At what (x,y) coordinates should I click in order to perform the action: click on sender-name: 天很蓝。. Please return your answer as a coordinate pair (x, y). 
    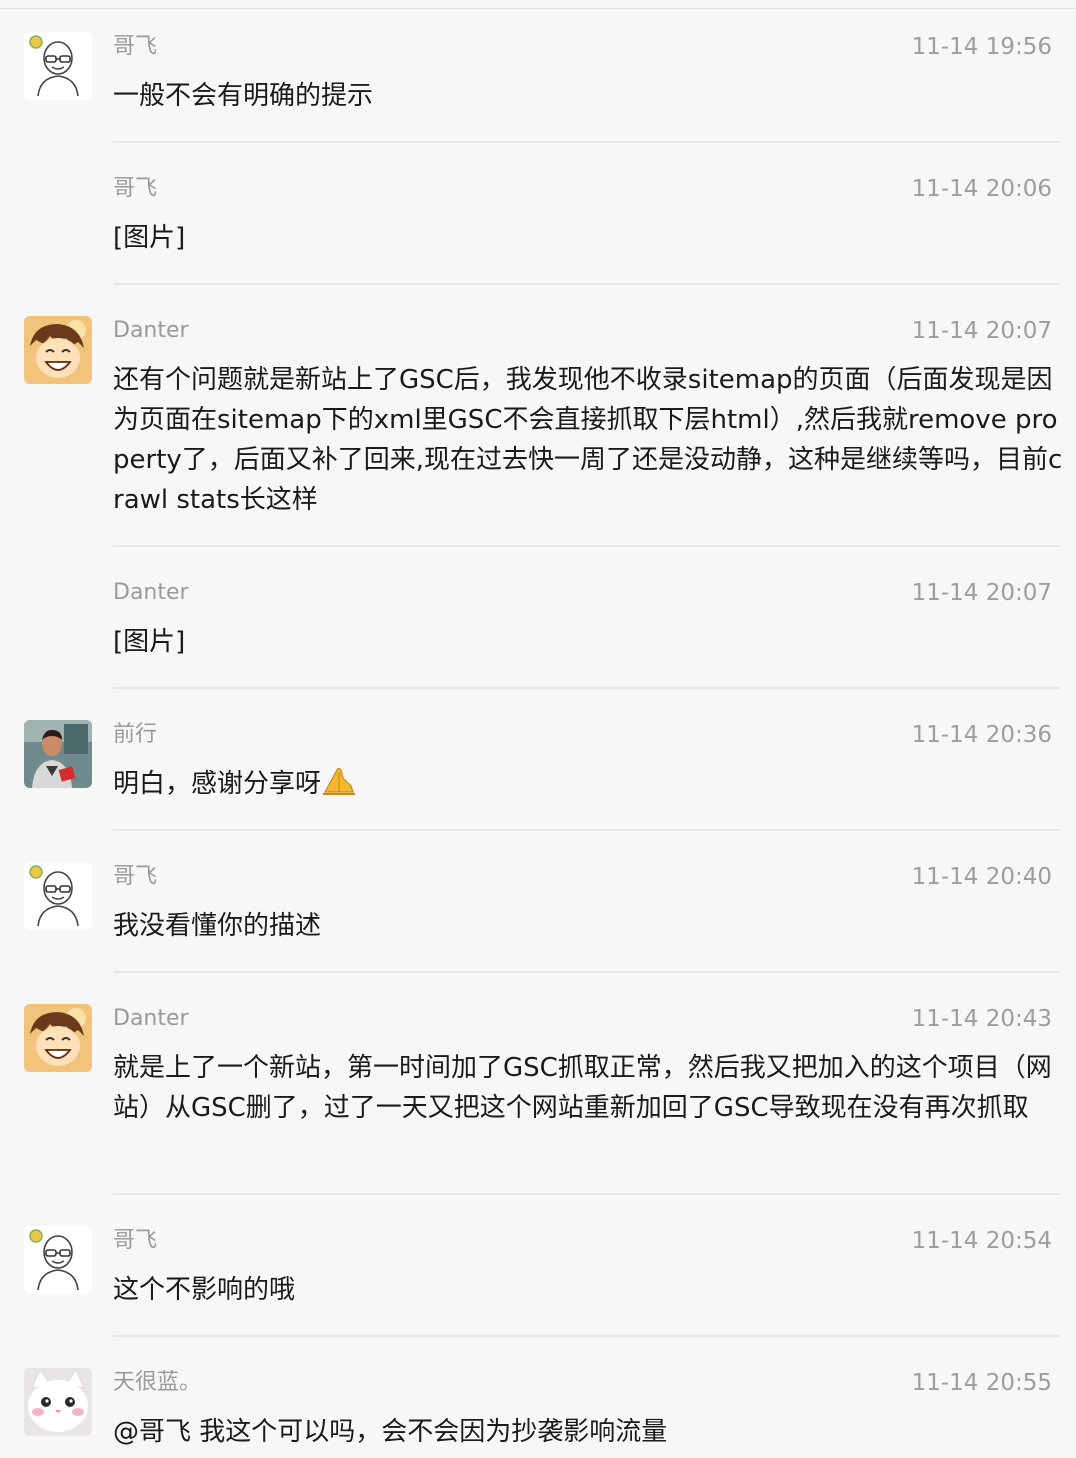
    Looking at the image, I should click on (157, 1383).